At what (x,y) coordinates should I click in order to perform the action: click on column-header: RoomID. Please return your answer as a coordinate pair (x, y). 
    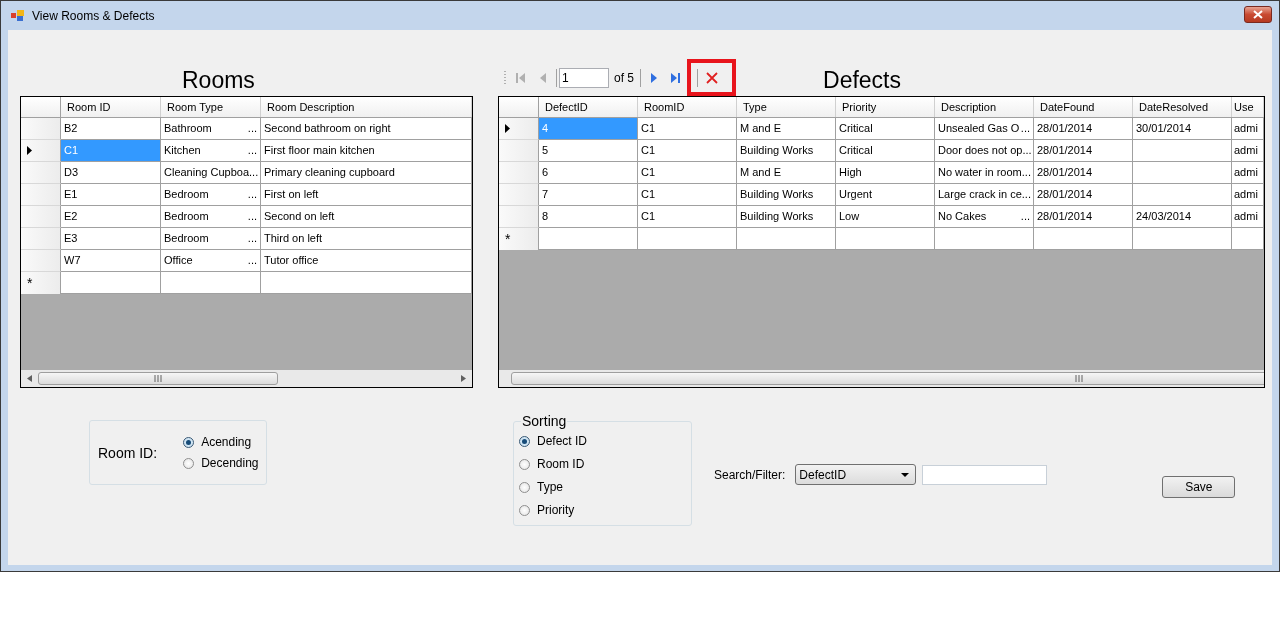
    Looking at the image, I should click on (687, 107).